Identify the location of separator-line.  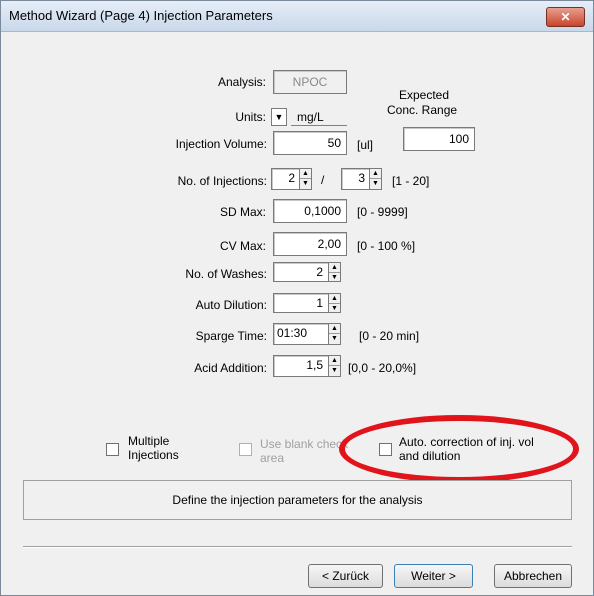
(297, 547).